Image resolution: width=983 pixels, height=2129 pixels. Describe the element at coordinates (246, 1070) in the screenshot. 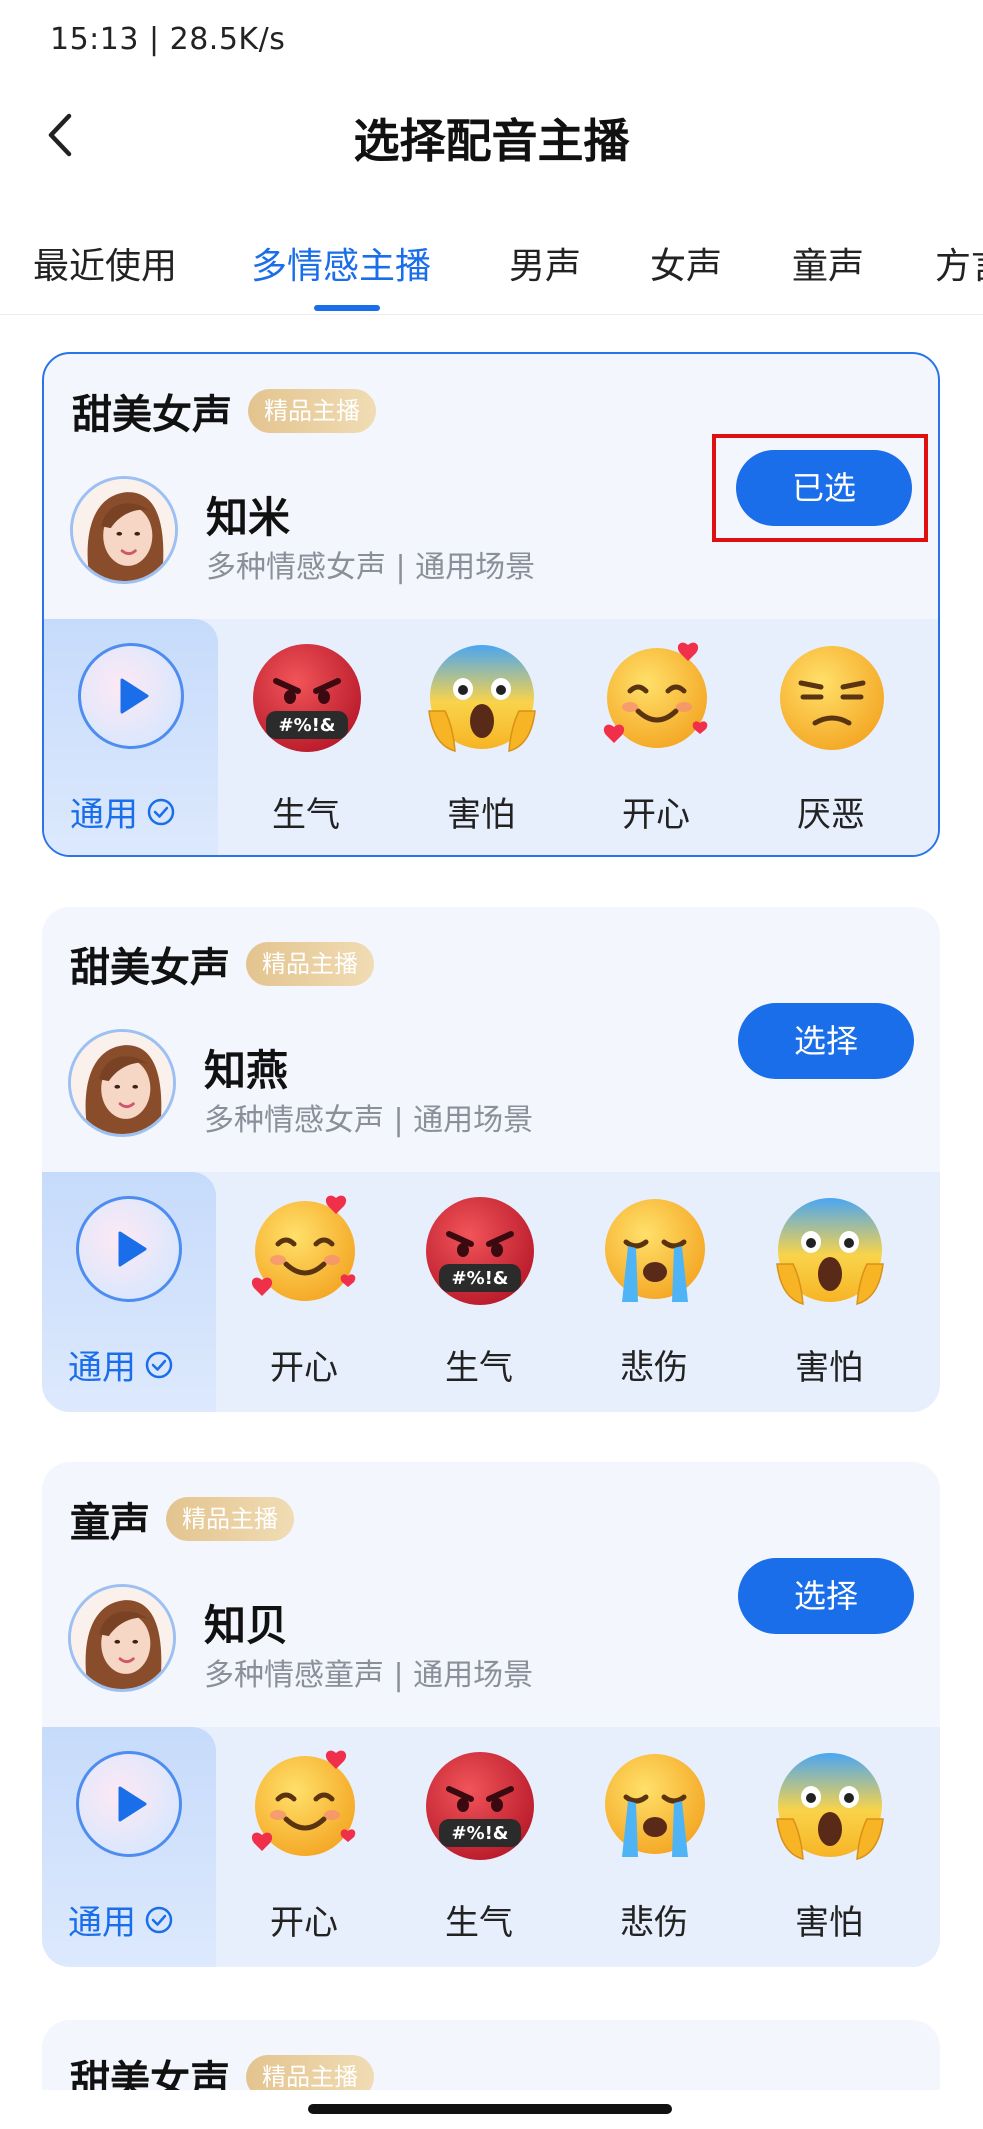

I see `speaker-name: 知燕` at that location.